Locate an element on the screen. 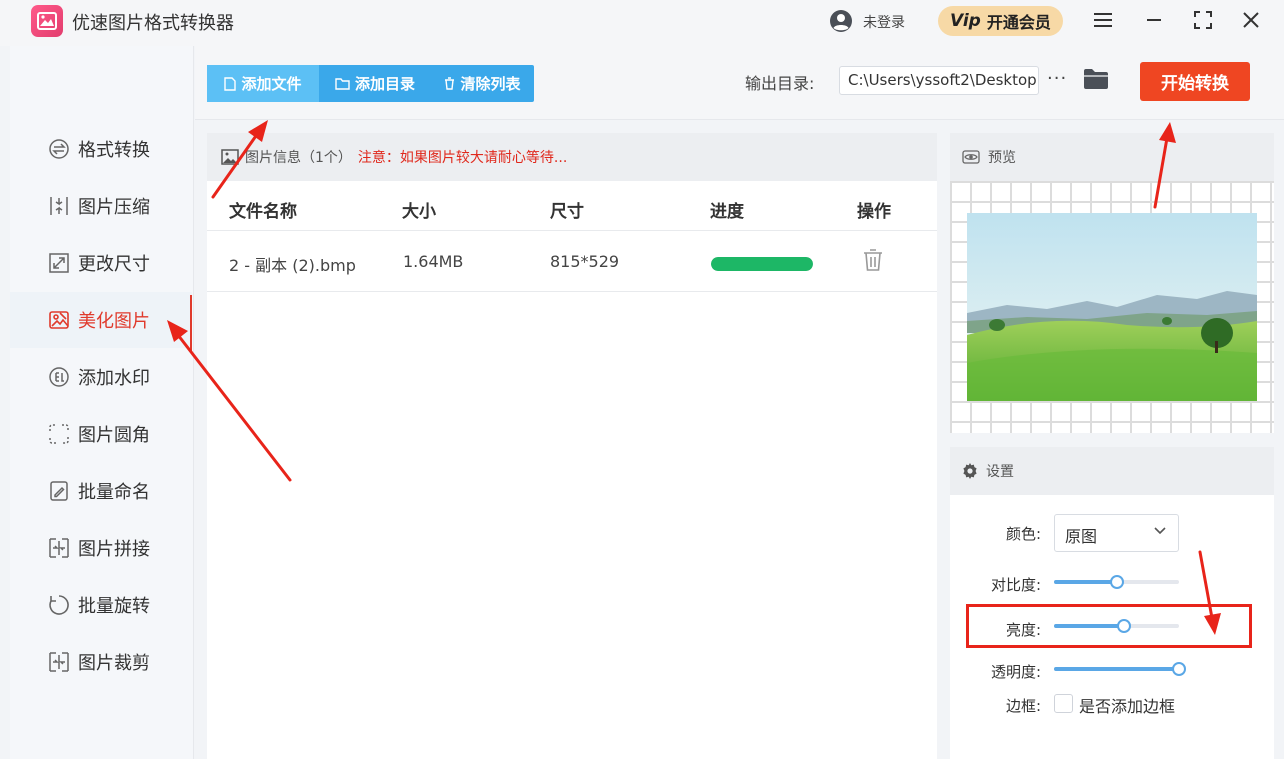  opacity-slider-handle is located at coordinates (1179, 669).